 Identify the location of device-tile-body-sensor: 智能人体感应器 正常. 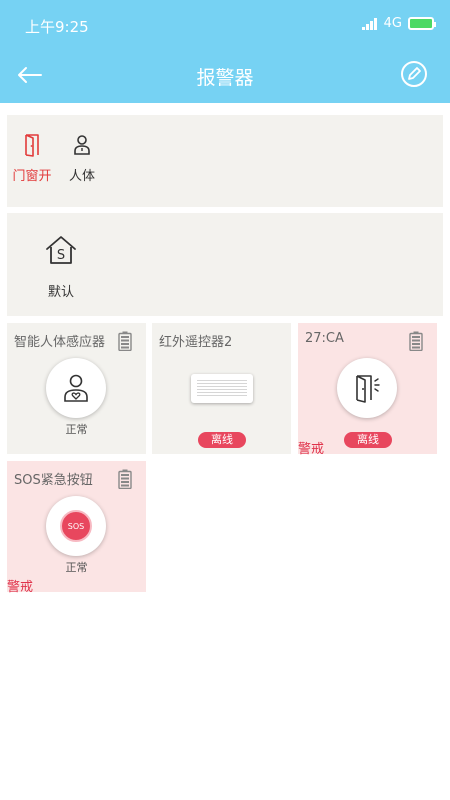
(76, 388).